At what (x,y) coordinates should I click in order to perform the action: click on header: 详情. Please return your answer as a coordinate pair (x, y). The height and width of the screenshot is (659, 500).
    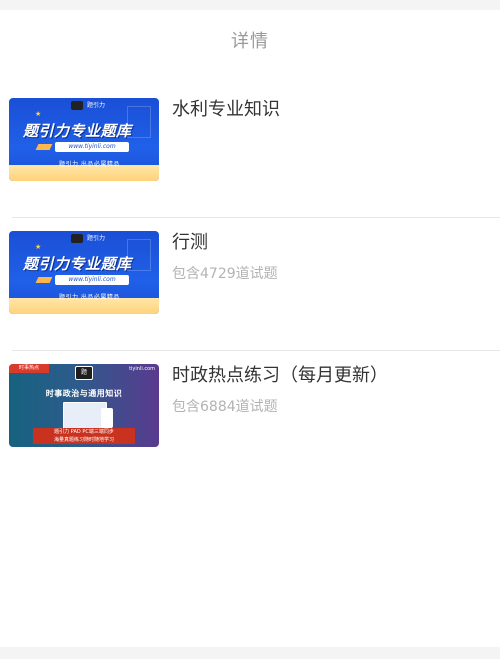
    Looking at the image, I should click on (250, 40).